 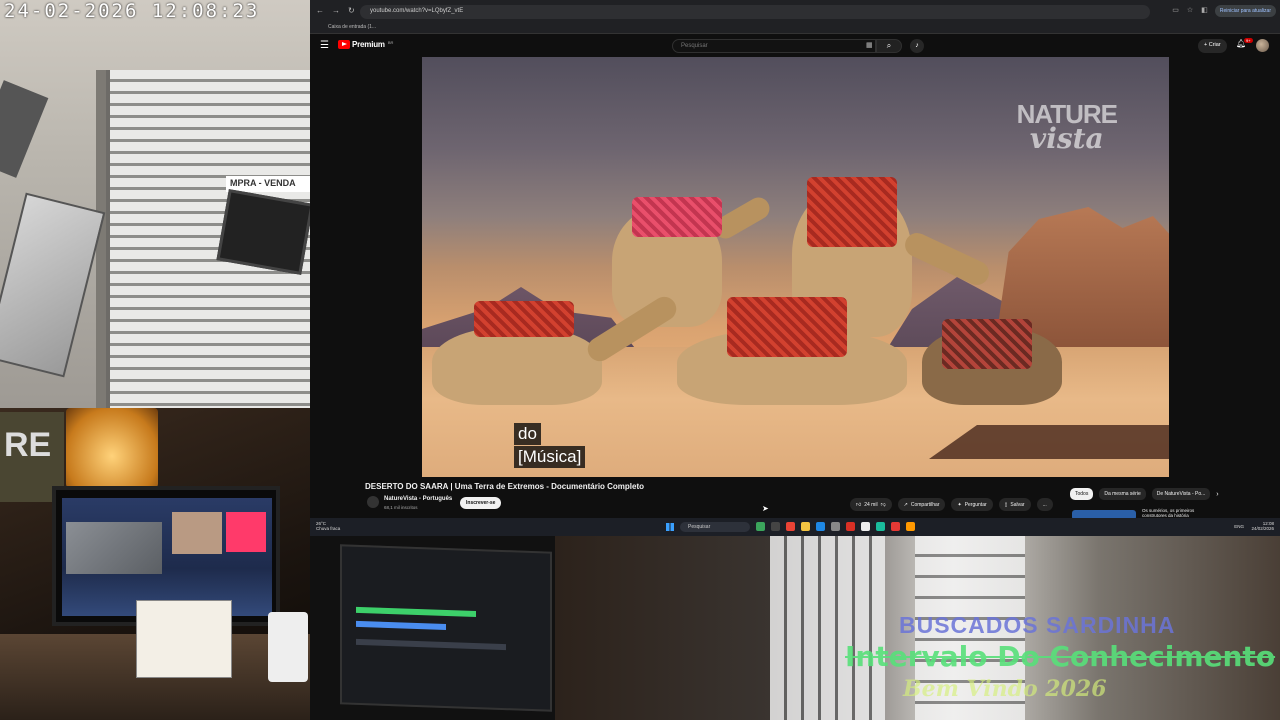 I want to click on caption-line: do, so click(x=527, y=434).